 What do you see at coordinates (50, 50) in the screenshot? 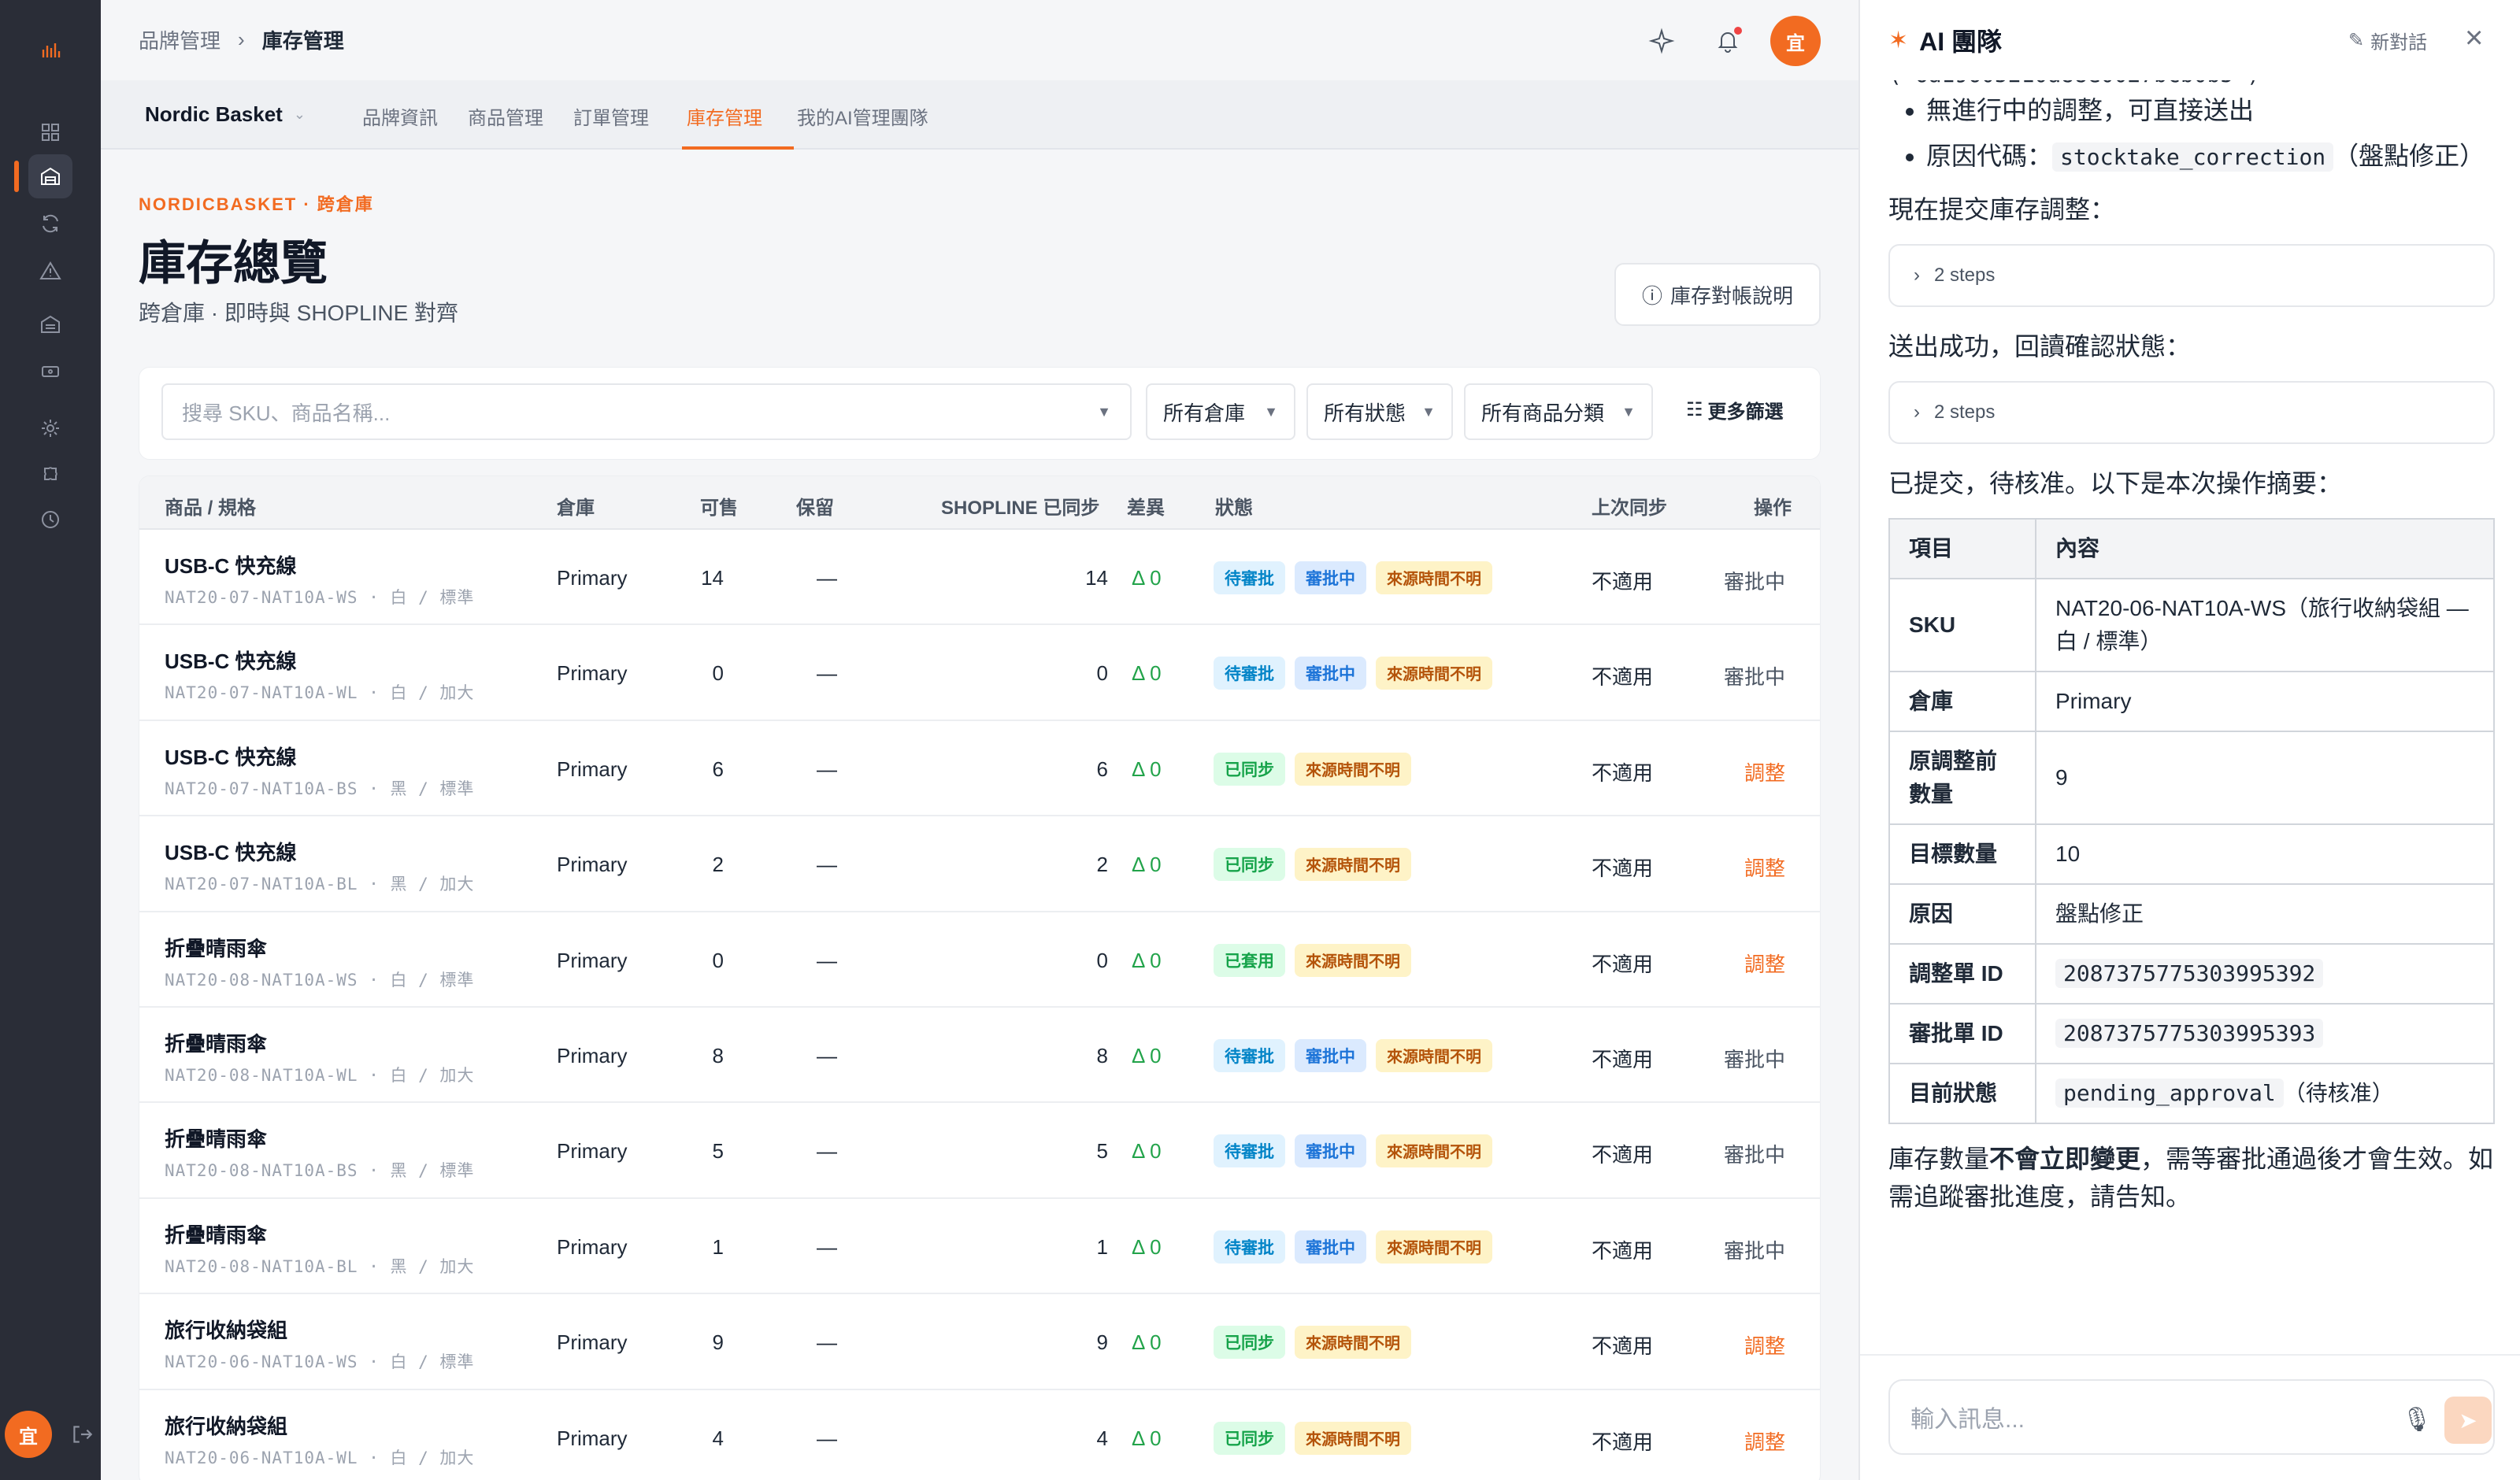
I see `logo-icon` at bounding box center [50, 50].